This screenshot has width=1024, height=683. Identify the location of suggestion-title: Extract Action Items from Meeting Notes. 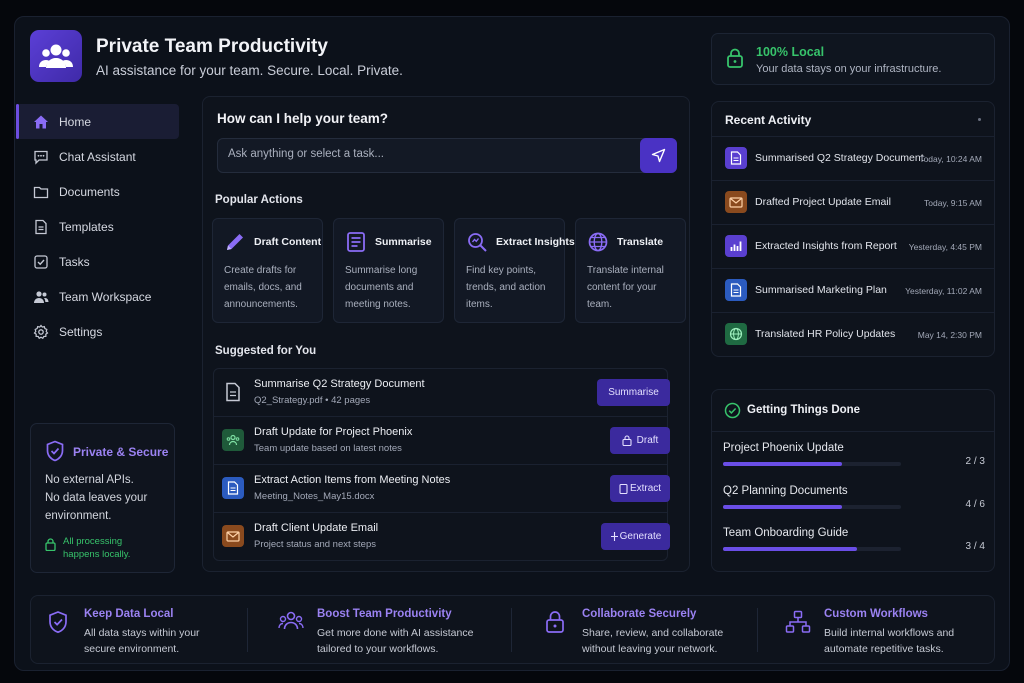
(352, 480).